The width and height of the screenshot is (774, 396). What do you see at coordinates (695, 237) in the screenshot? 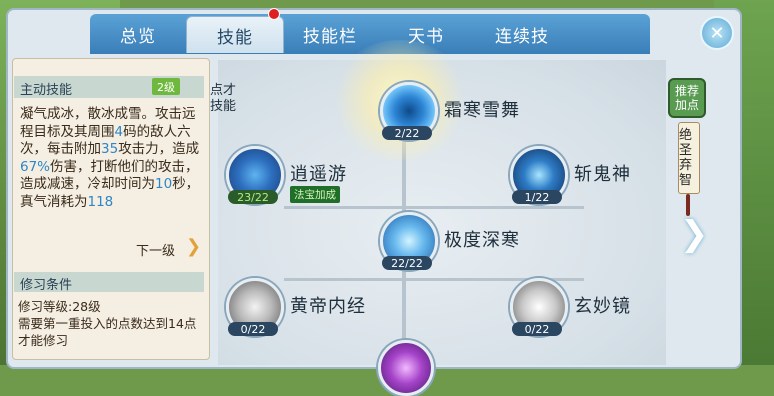
I see `chevron-right-icon: ❯` at bounding box center [695, 237].